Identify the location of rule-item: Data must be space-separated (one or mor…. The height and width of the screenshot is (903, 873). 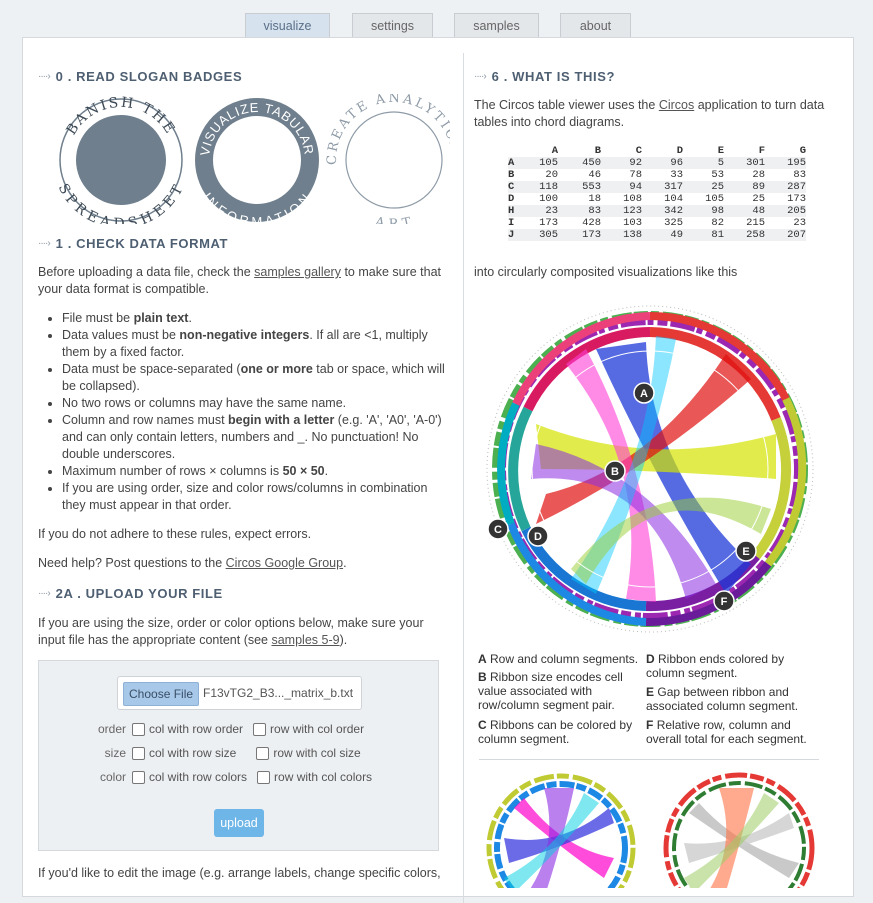
(256, 378).